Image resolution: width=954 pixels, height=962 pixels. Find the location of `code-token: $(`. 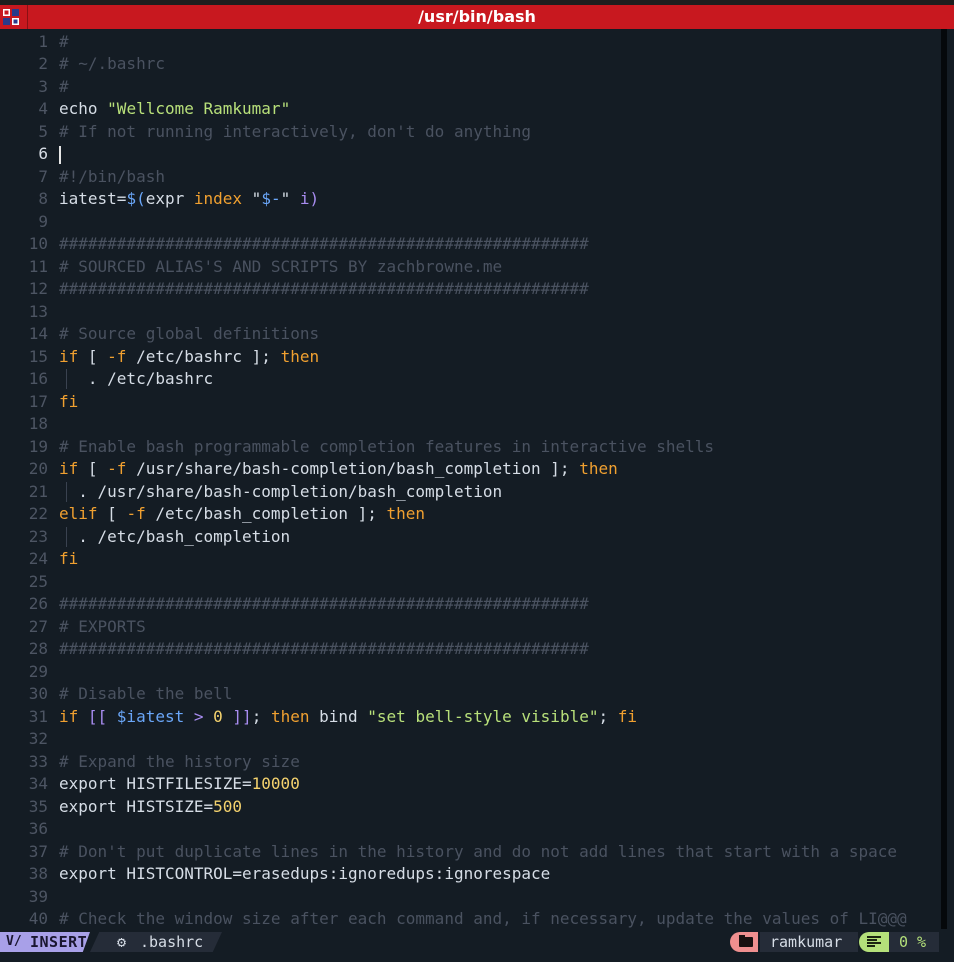

code-token: $( is located at coordinates (136, 198).